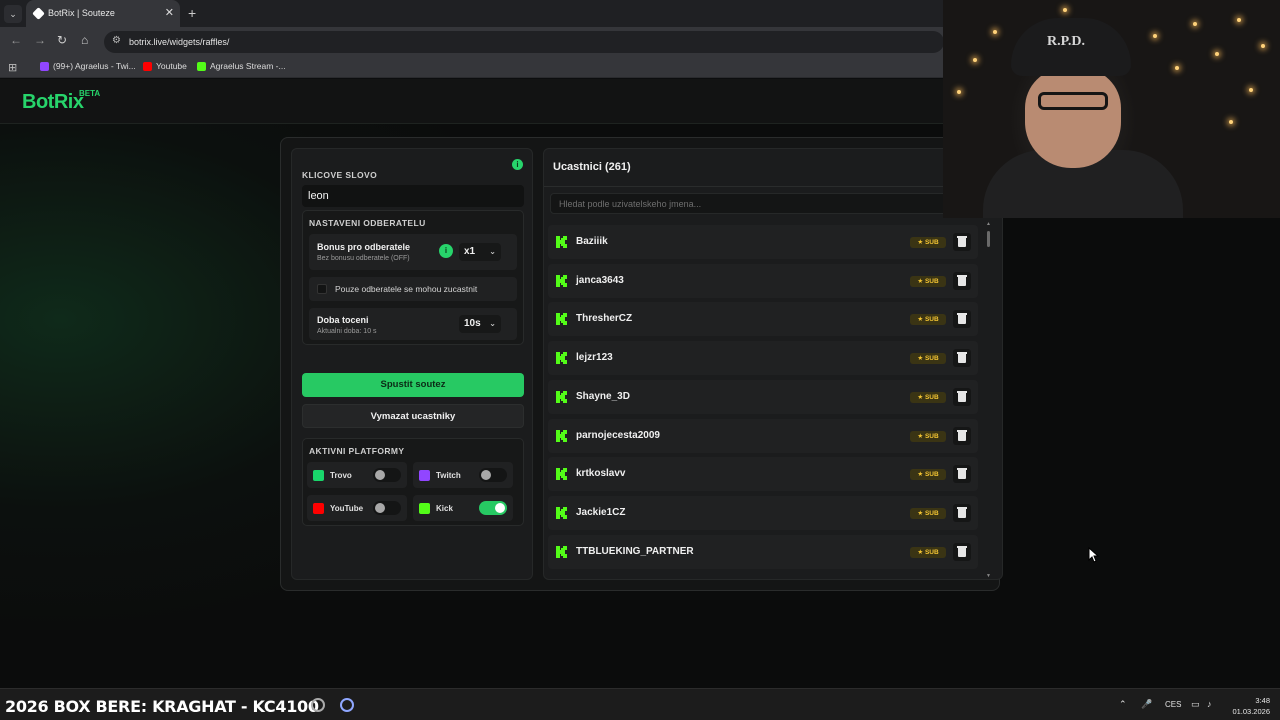  I want to click on reload-icon: ↻, so click(62, 40).